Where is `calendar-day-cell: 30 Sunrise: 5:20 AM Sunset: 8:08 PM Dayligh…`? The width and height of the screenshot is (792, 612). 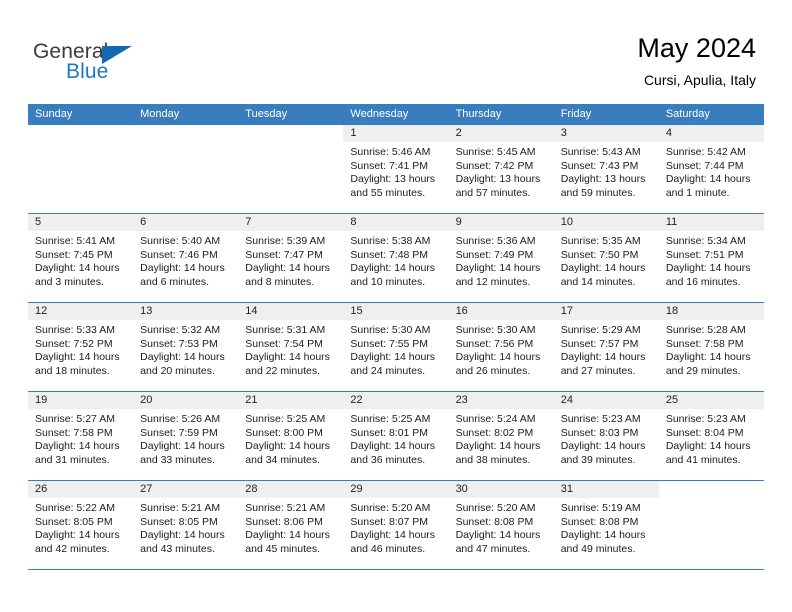 calendar-day-cell: 30 Sunrise: 5:20 AM Sunset: 8:08 PM Dayligh… is located at coordinates (501, 525).